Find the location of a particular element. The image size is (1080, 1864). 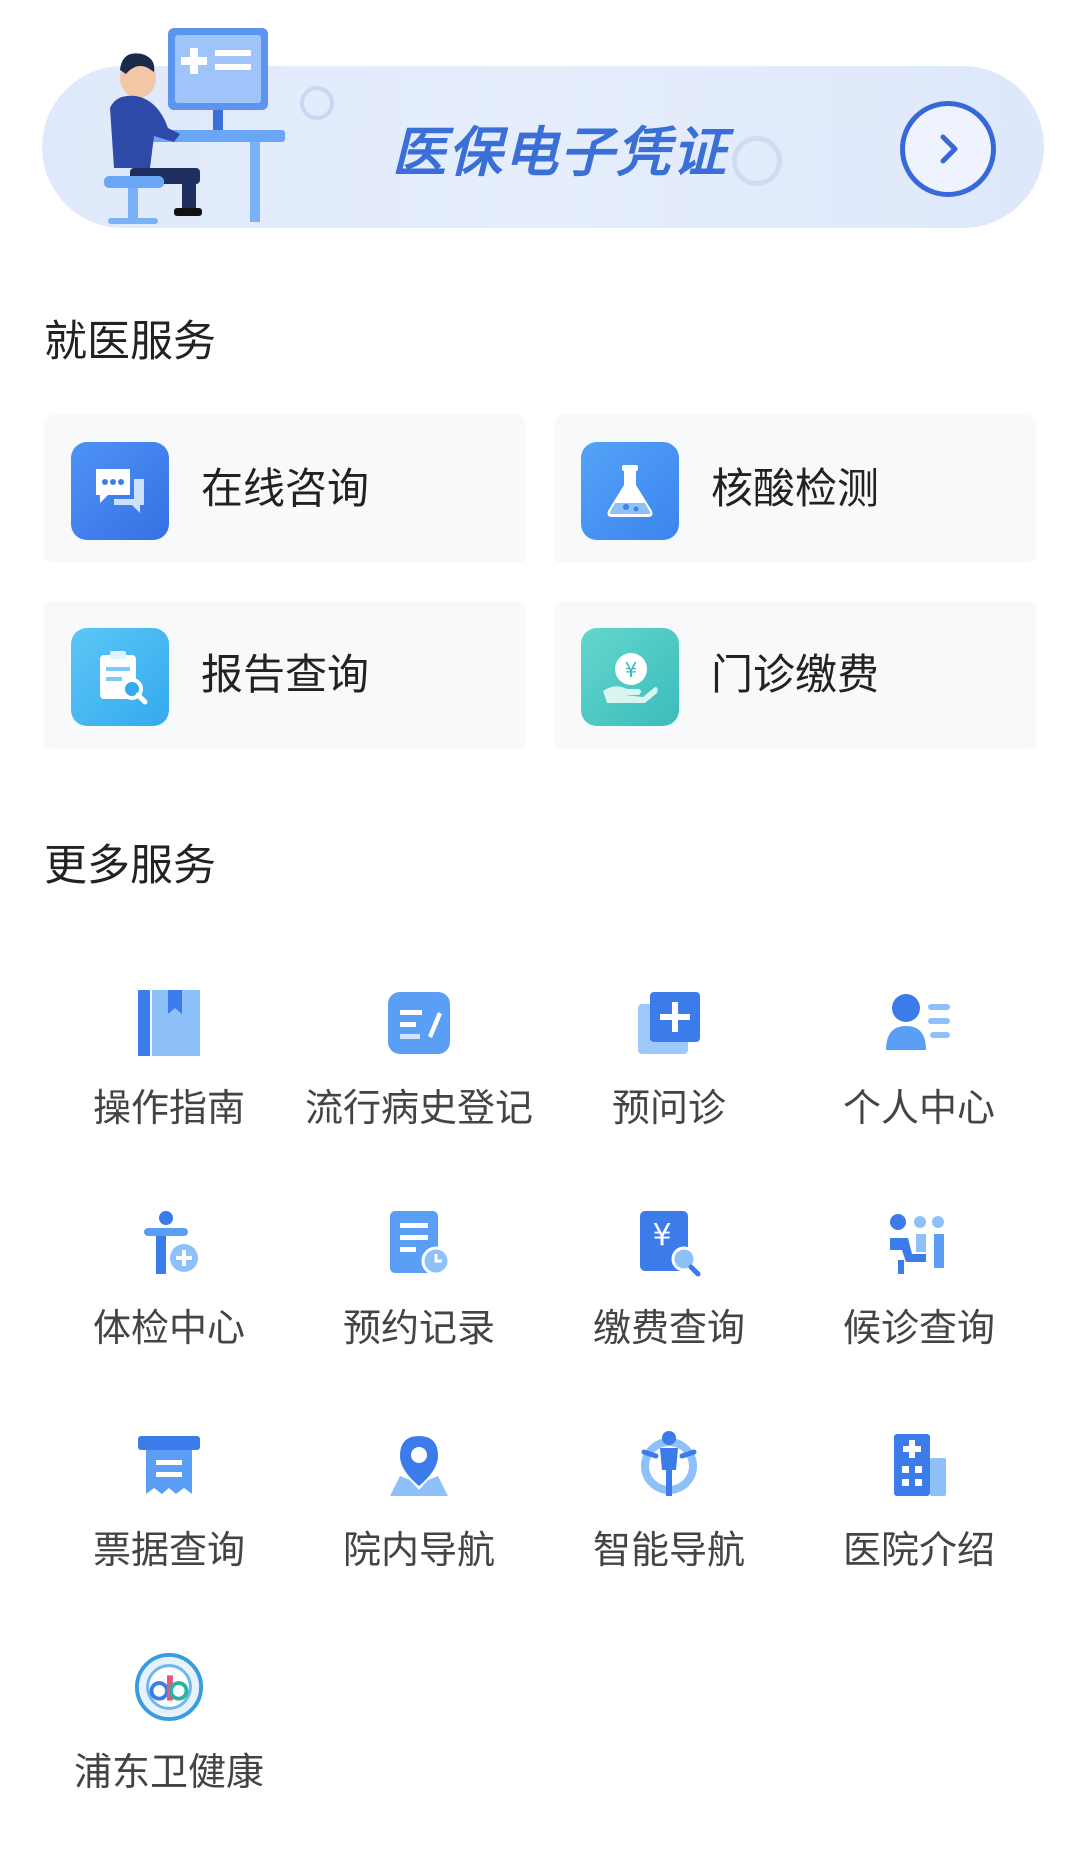

smart-navigation-icon is located at coordinates (669, 1465).